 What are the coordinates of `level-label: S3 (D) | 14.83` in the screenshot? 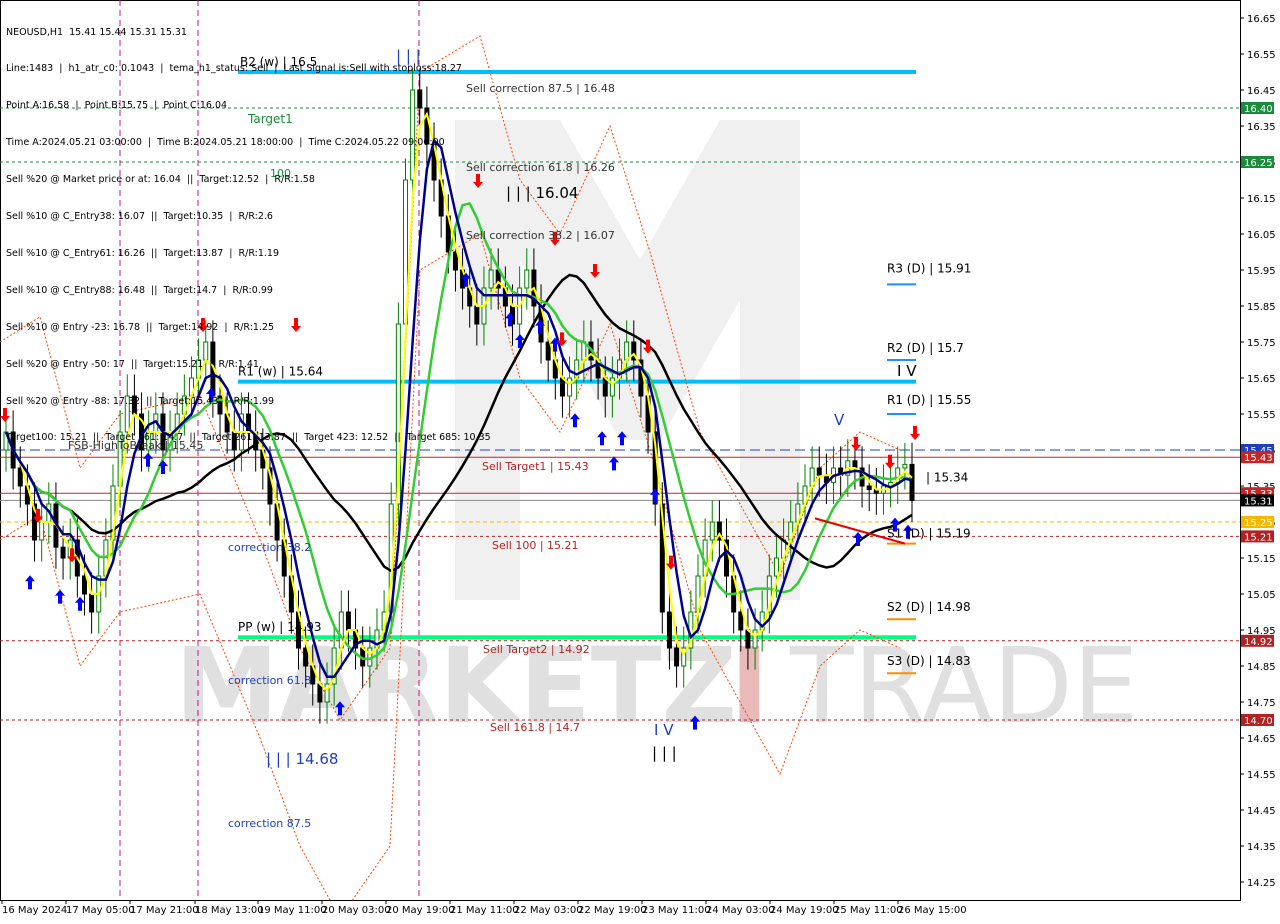 It's located at (929, 661).